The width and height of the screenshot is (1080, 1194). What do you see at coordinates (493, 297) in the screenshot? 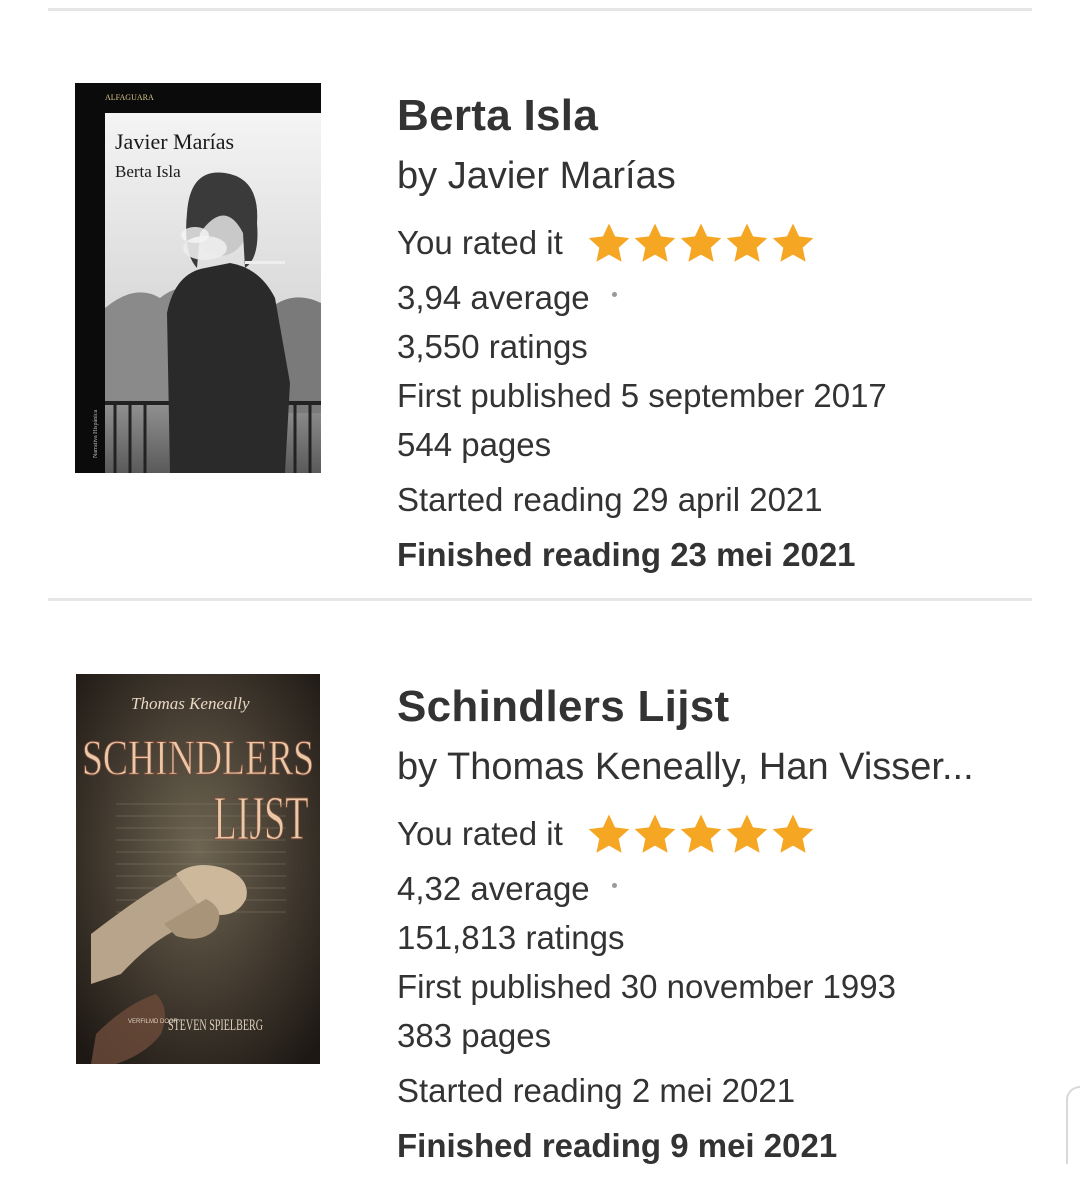
I see `average-rating: 3,94 average` at bounding box center [493, 297].